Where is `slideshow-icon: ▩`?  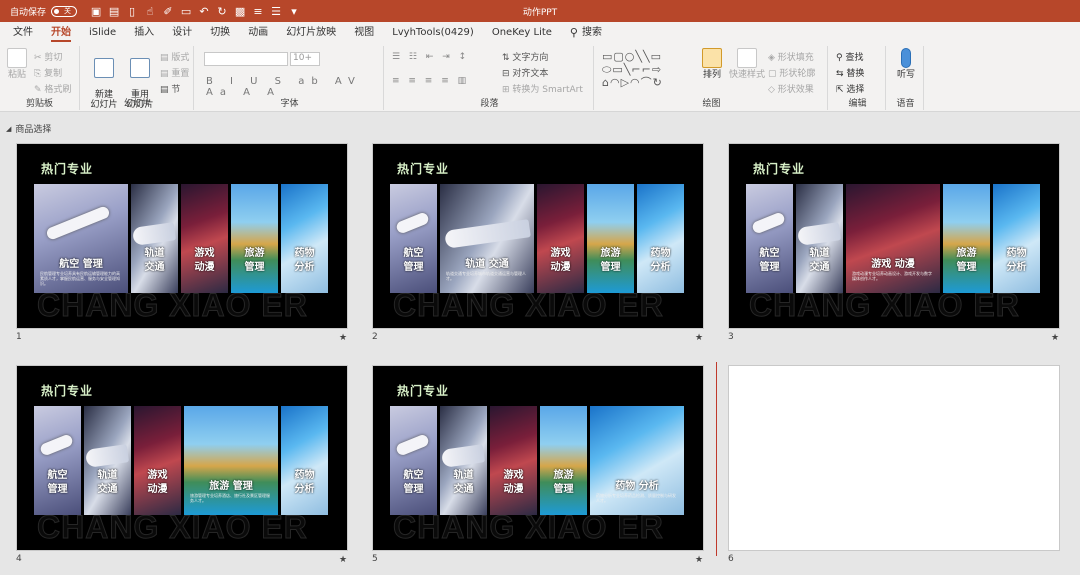 slideshow-icon: ▩ is located at coordinates (240, 11).